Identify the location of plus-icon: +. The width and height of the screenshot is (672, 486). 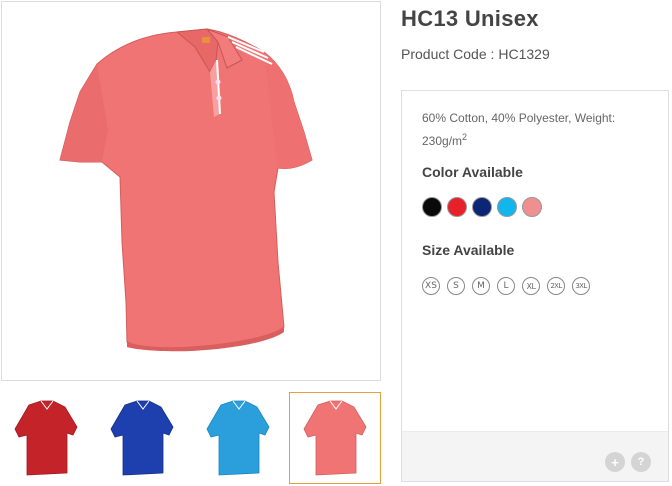
(615, 462).